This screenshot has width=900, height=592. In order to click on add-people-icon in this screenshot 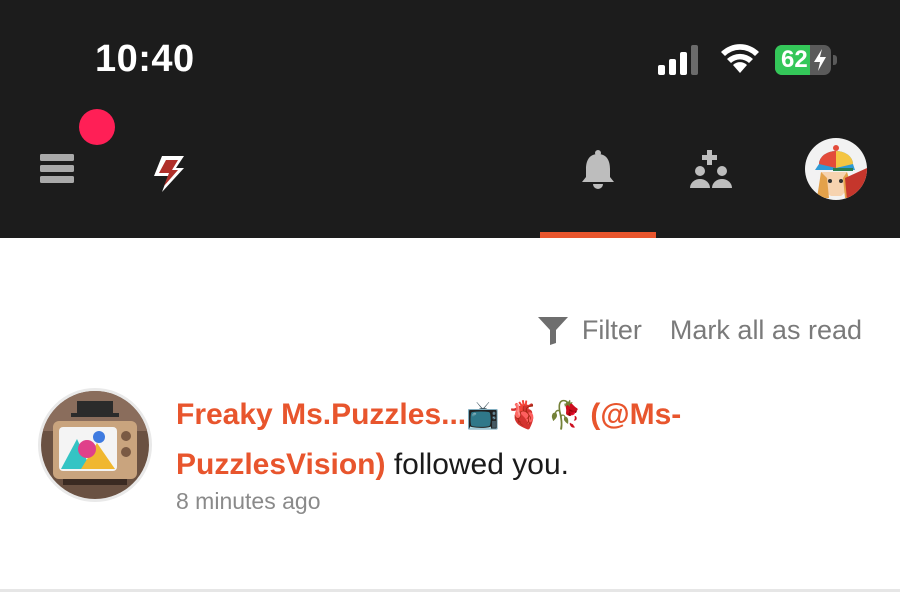, I will do `click(713, 168)`.